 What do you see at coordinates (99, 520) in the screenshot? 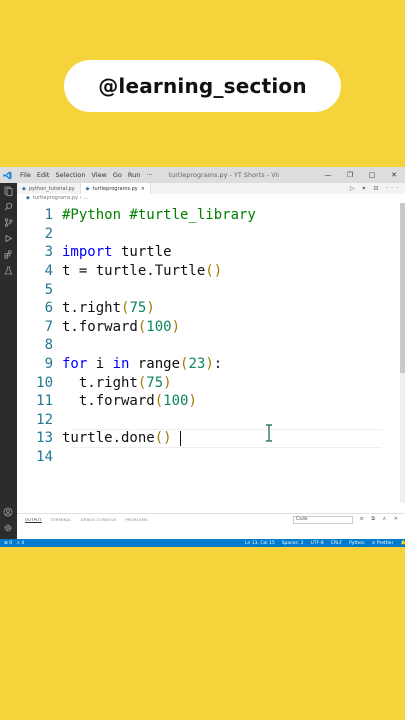
I see `tab-debug-console: DEBUG CONSOLE` at bounding box center [99, 520].